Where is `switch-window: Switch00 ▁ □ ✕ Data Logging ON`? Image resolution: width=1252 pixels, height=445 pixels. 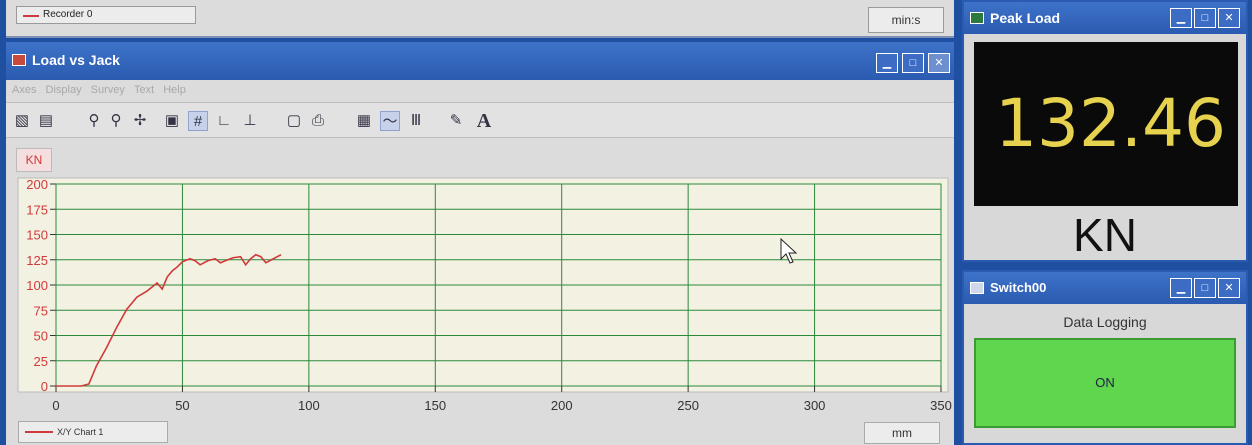 switch-window: Switch00 ▁ □ ✕ Data Logging ON is located at coordinates (1105, 357).